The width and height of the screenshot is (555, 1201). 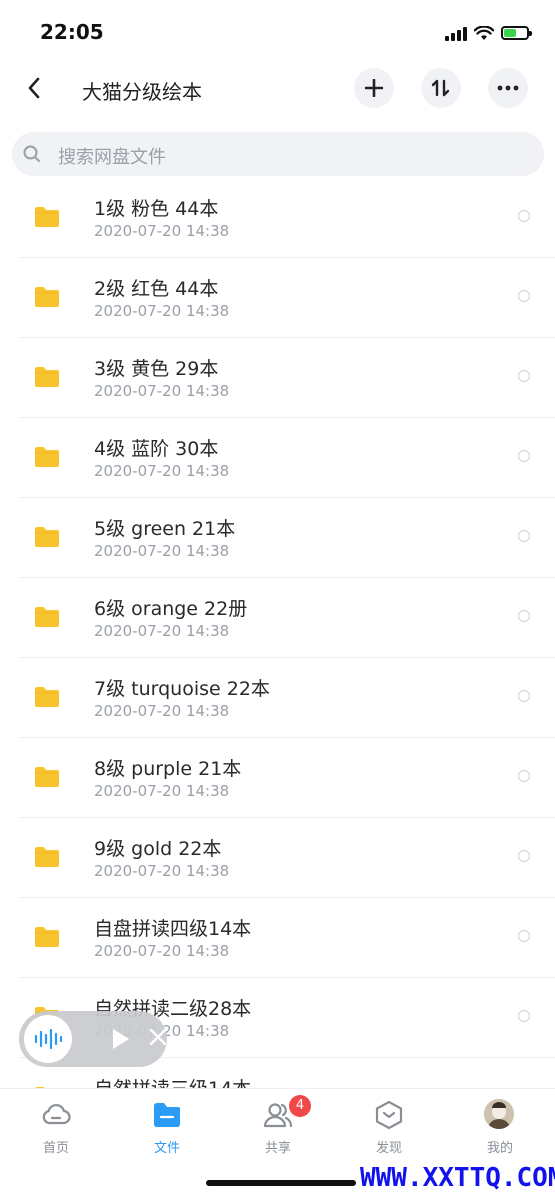 I want to click on tab-mine: 我的, so click(x=500, y=1127).